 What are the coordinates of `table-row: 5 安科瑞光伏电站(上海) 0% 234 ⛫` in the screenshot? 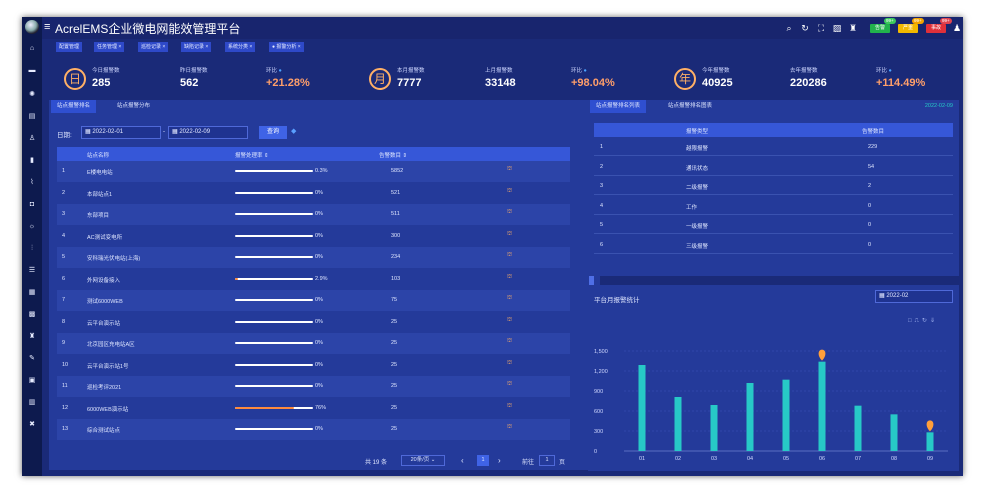 It's located at (313, 257).